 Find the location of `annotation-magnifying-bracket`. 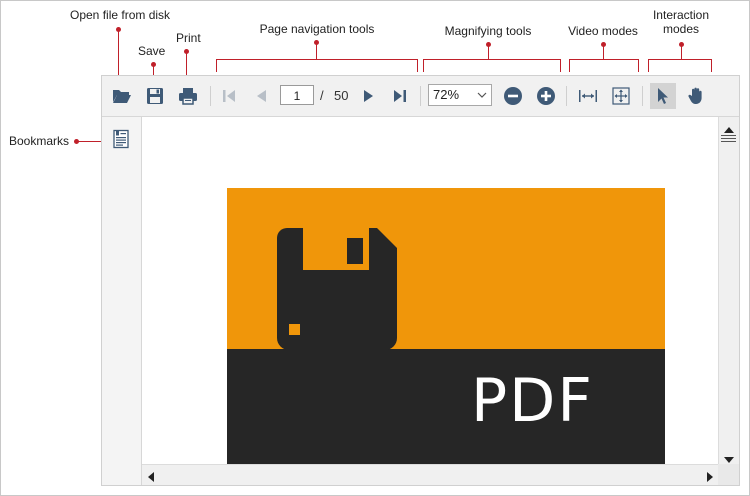

annotation-magnifying-bracket is located at coordinates (492, 65).